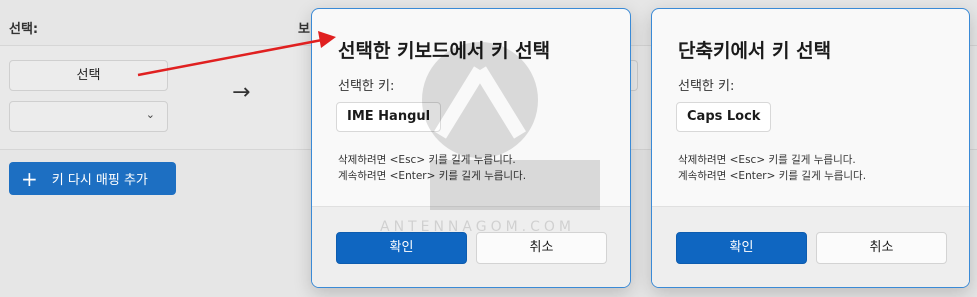 The width and height of the screenshot is (977, 297). Describe the element at coordinates (24, 29) in the screenshot. I see `select-column-header: 선택:` at that location.